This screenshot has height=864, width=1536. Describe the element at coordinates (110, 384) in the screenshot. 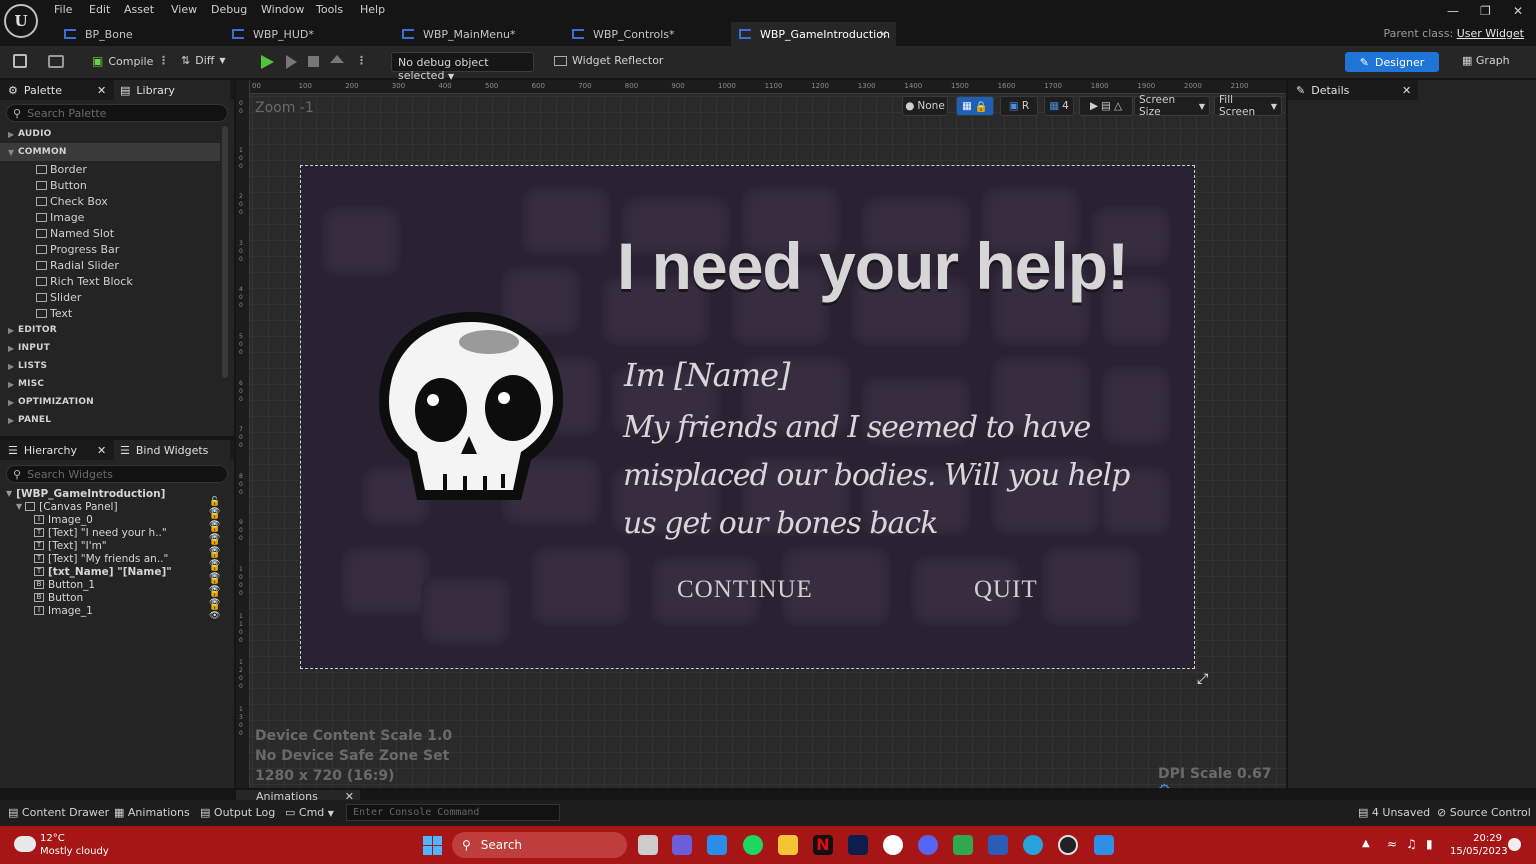

I see `category-misc: ▶ MISC` at that location.